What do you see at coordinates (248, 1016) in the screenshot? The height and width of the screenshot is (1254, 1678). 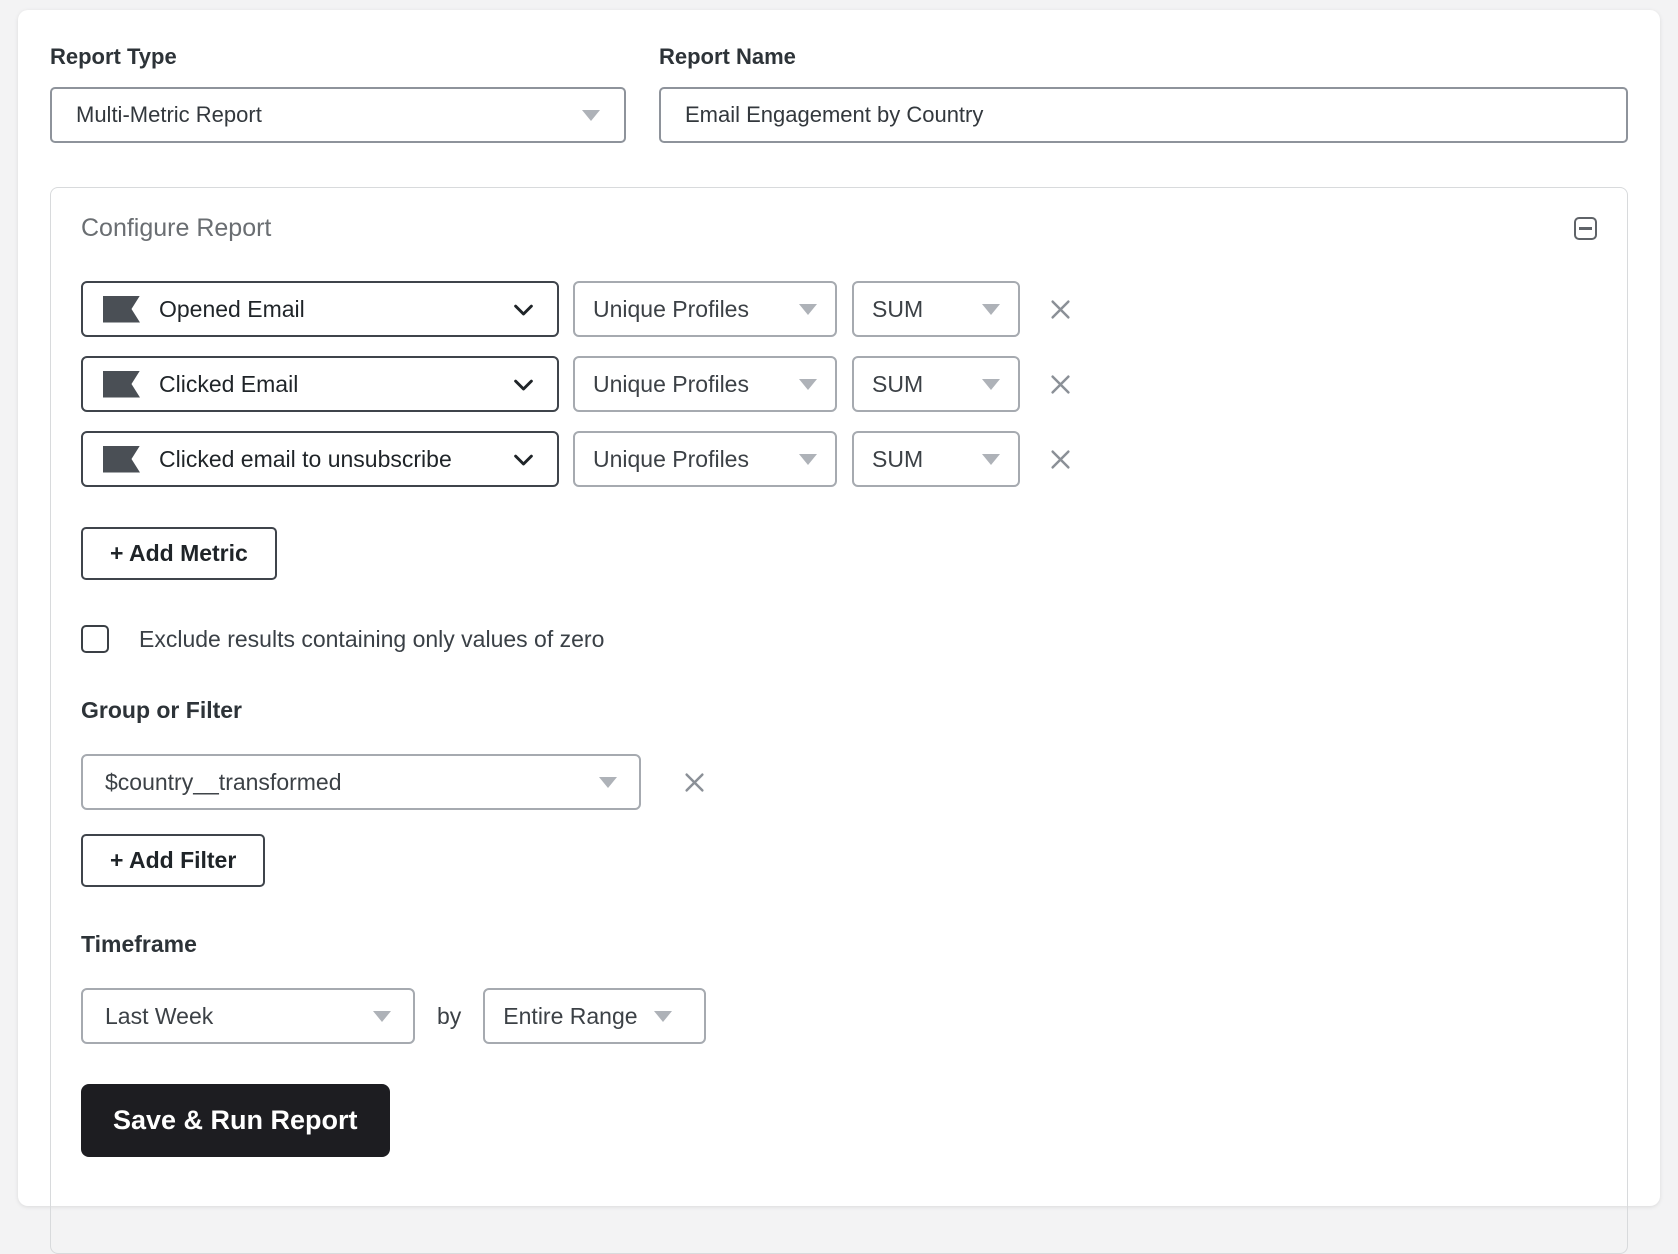 I see `timeframe-range-select: Last Week` at bounding box center [248, 1016].